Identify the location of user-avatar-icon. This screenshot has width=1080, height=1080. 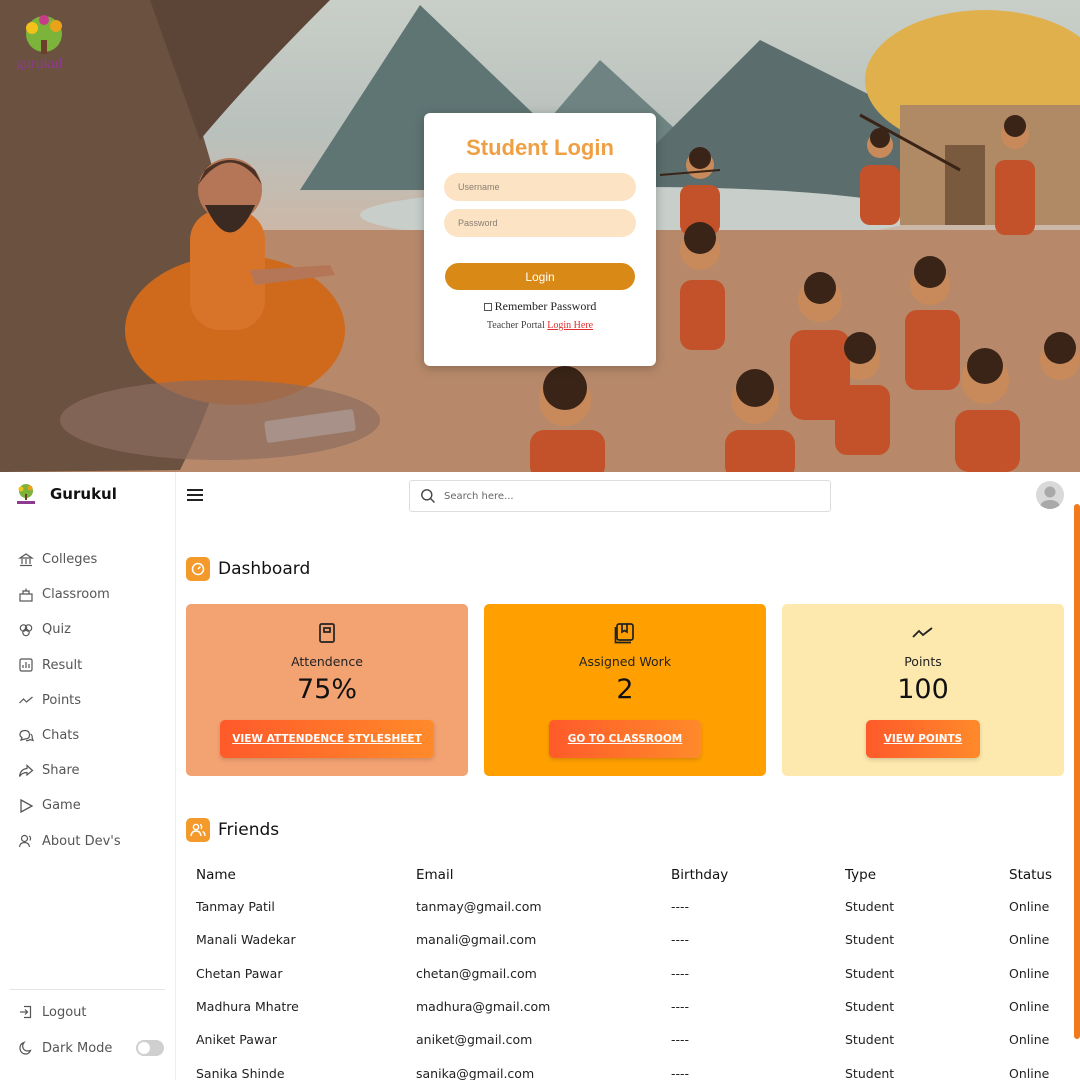
(1050, 497).